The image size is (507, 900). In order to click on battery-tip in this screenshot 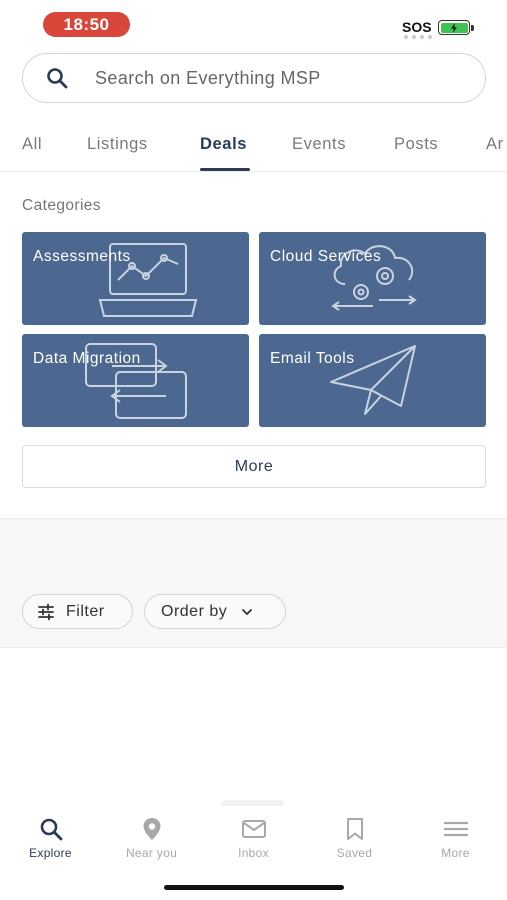, I will do `click(472, 28)`.